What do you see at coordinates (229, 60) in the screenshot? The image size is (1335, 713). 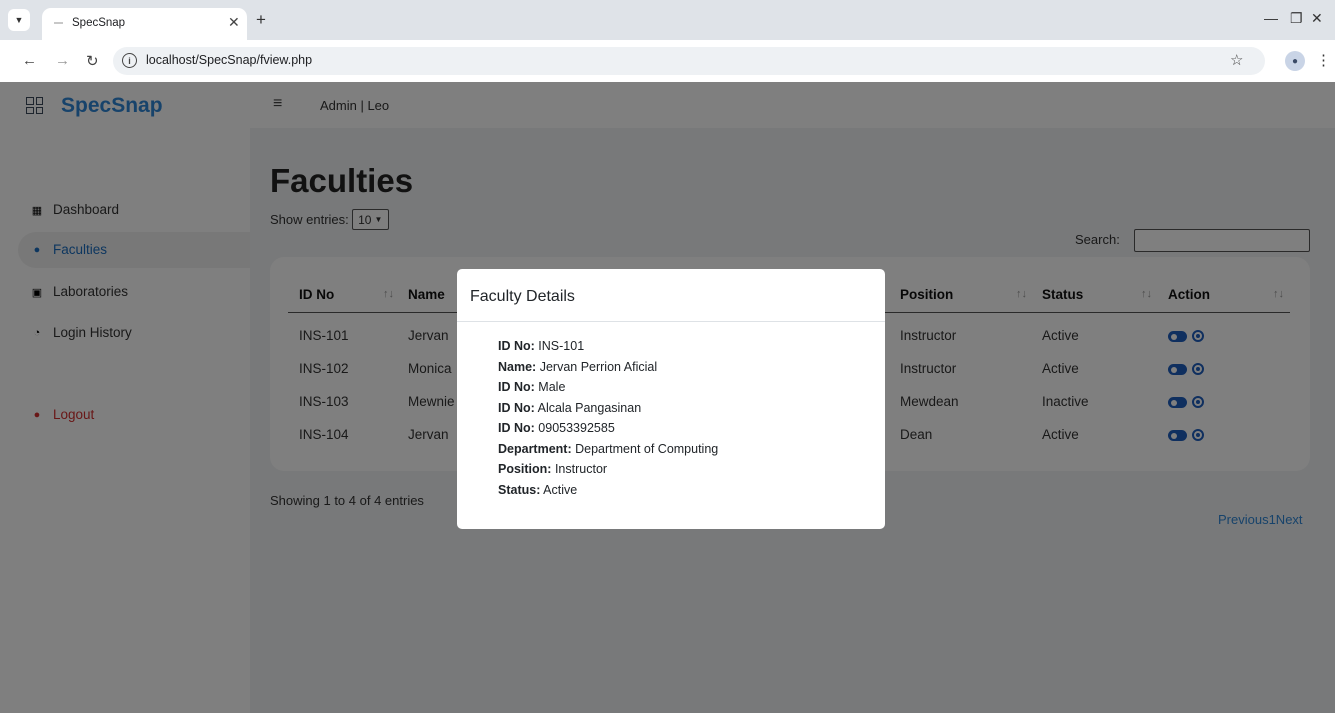 I see `url-text: localhost/SpecSnap/fview.php` at bounding box center [229, 60].